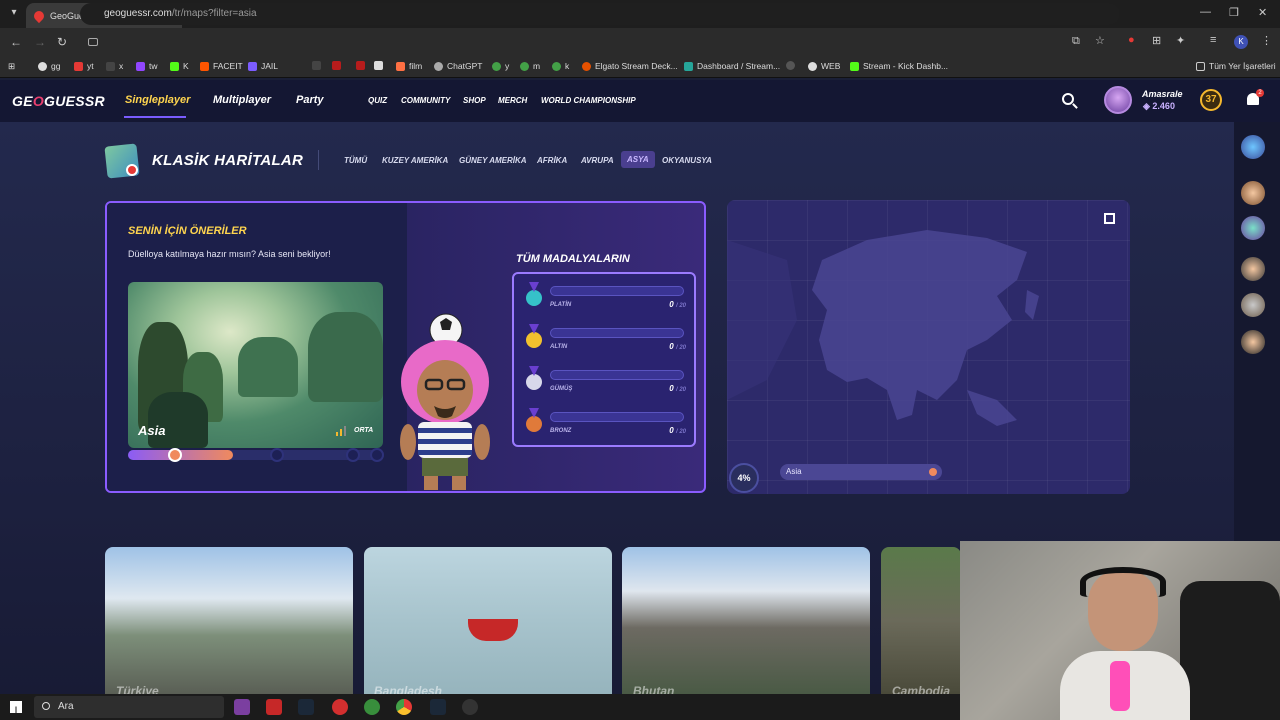 This screenshot has width=1280, height=720. What do you see at coordinates (458, 66) in the screenshot?
I see `bookmark-chatgpt: ChatGPT` at bounding box center [458, 66].